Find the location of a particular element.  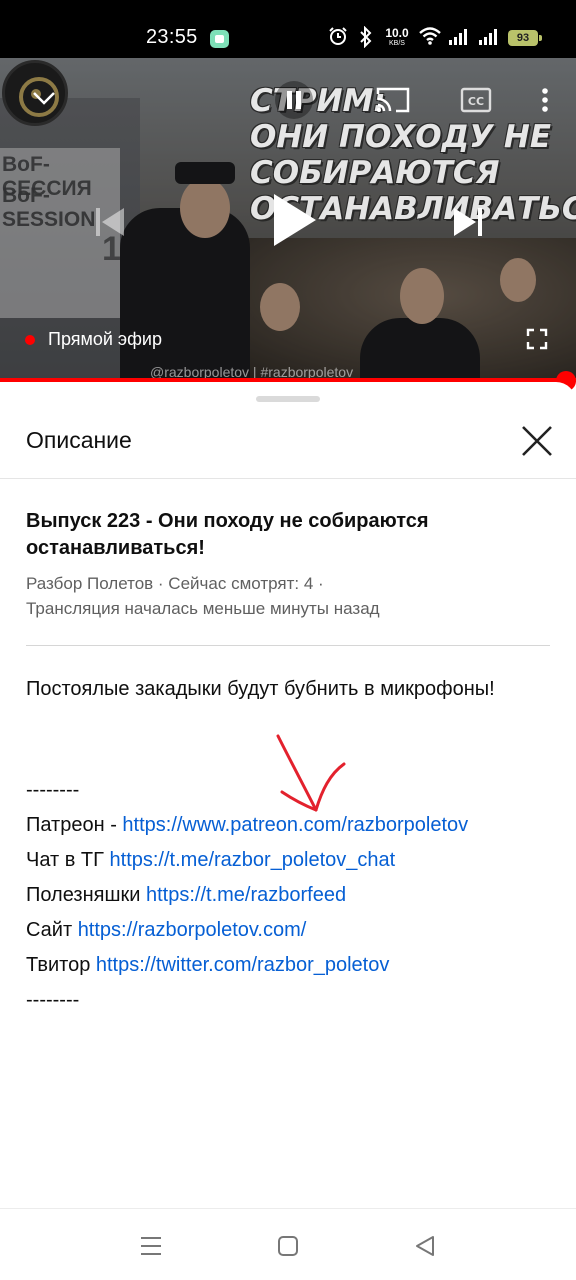

play-icon is located at coordinates (294, 220).